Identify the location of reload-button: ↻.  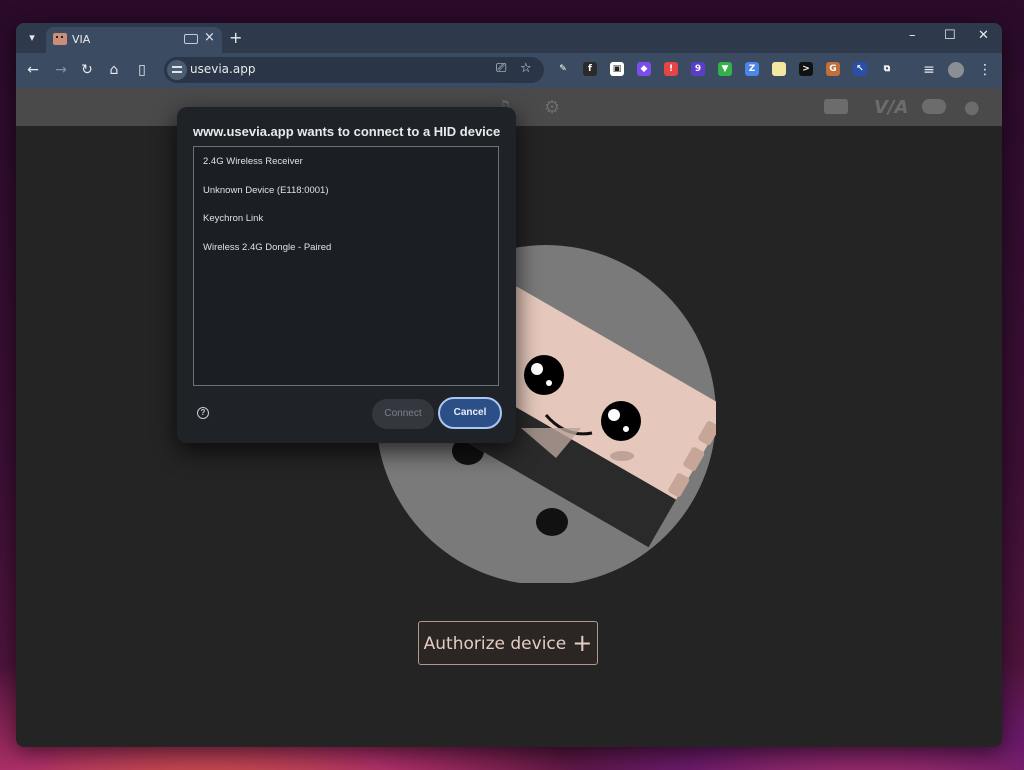
(87, 70).